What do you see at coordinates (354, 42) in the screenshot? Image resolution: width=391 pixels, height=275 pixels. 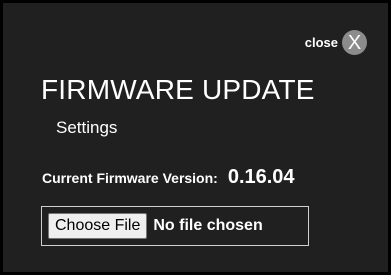 I see `close-icon: X` at bounding box center [354, 42].